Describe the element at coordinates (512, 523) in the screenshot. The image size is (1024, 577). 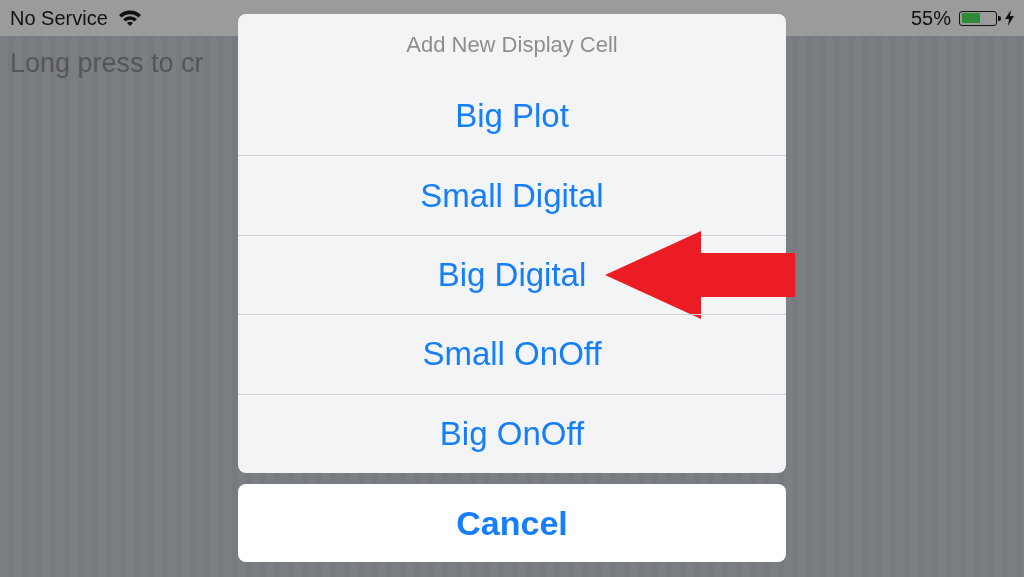
I see `cancel-button: Cancel` at that location.